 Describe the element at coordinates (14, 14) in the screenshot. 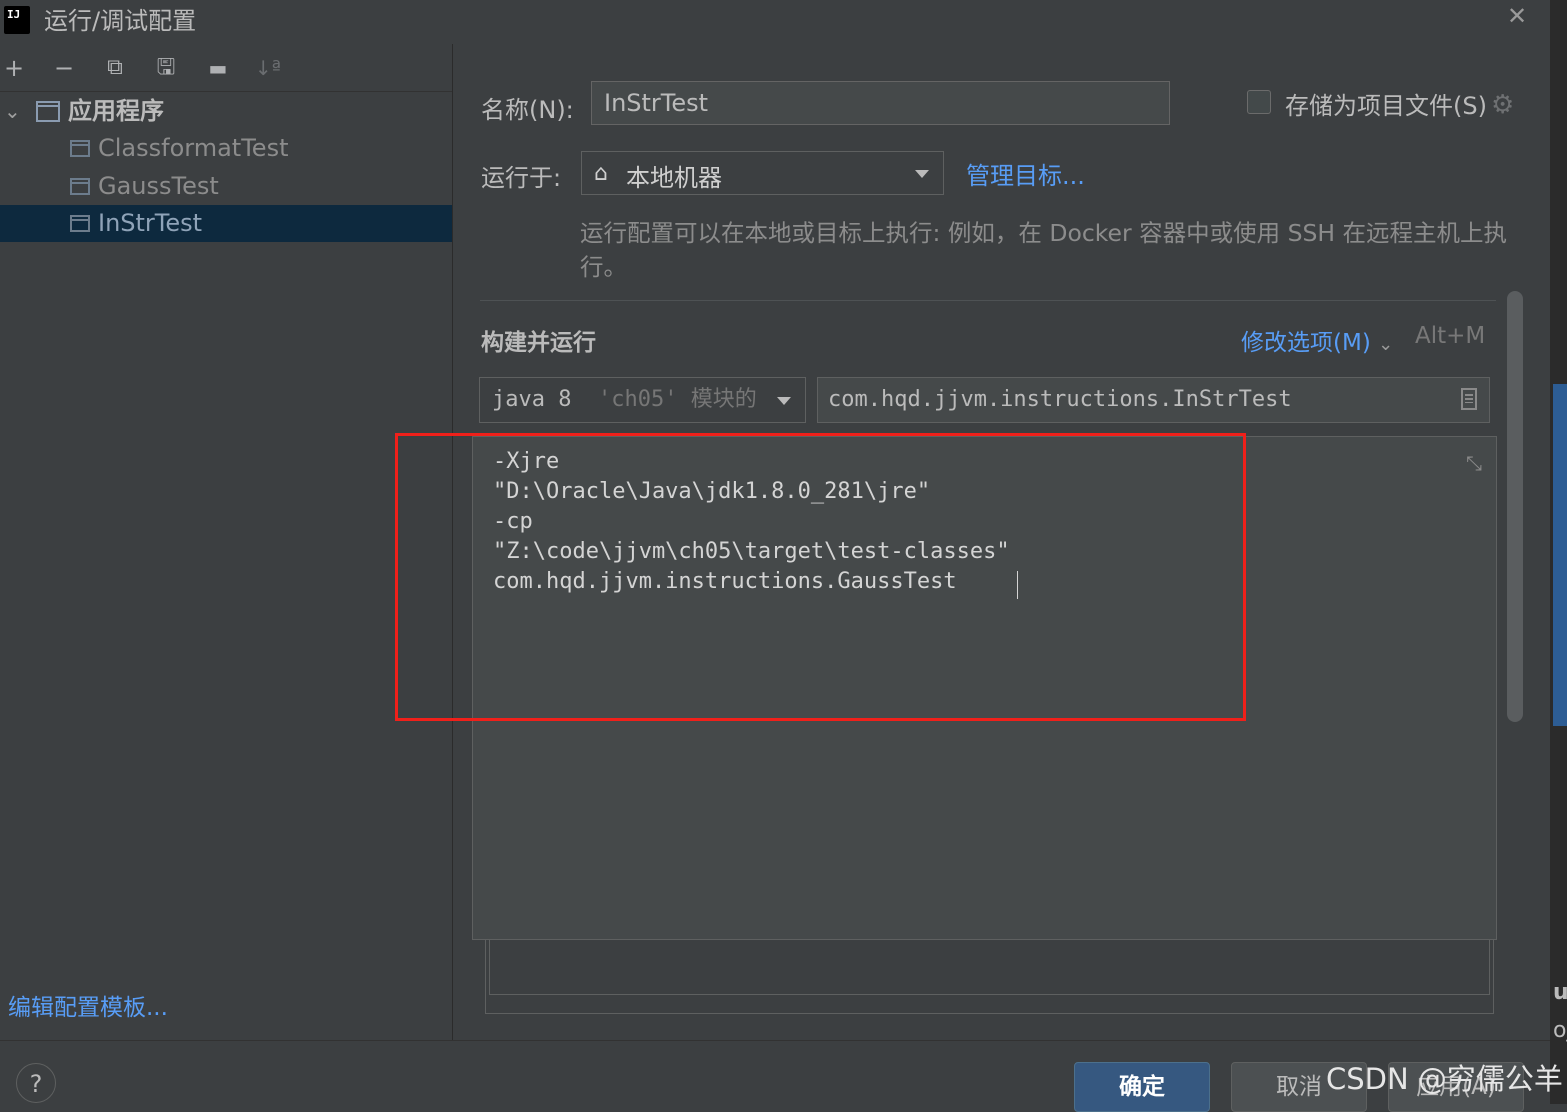

I see `app-icon-text: IJ` at that location.